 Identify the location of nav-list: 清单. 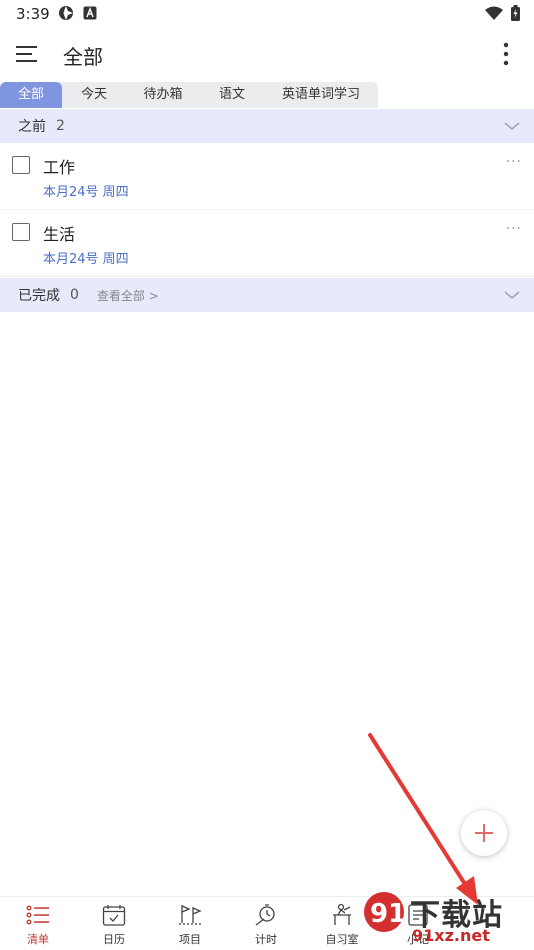
(38, 923).